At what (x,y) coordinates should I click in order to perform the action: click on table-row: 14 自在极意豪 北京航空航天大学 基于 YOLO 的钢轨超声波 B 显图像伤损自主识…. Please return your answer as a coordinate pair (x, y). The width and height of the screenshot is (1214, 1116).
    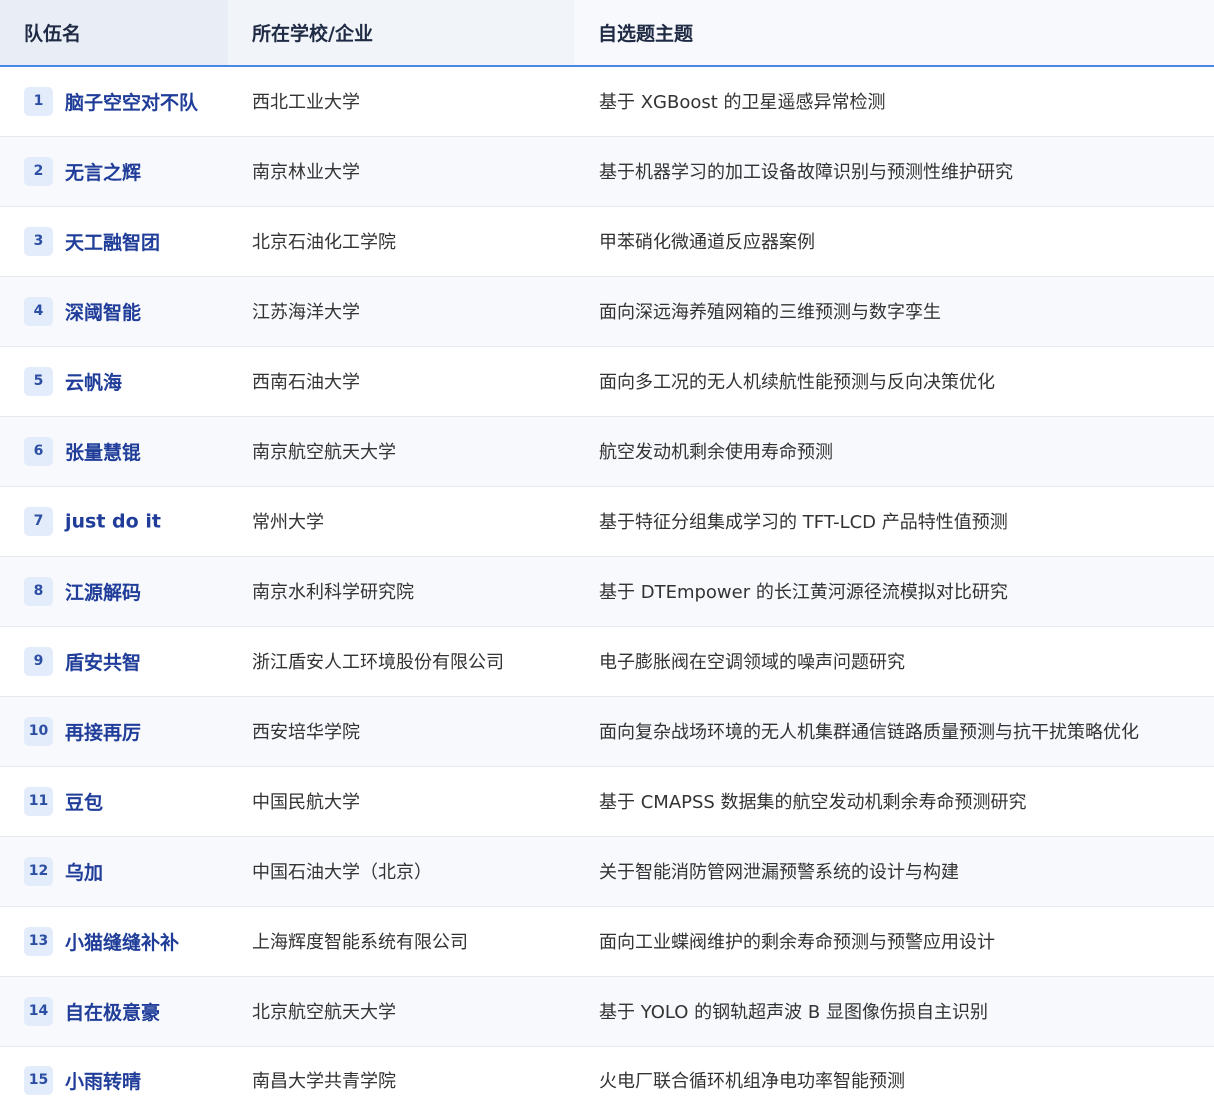
    Looking at the image, I should click on (607, 1011).